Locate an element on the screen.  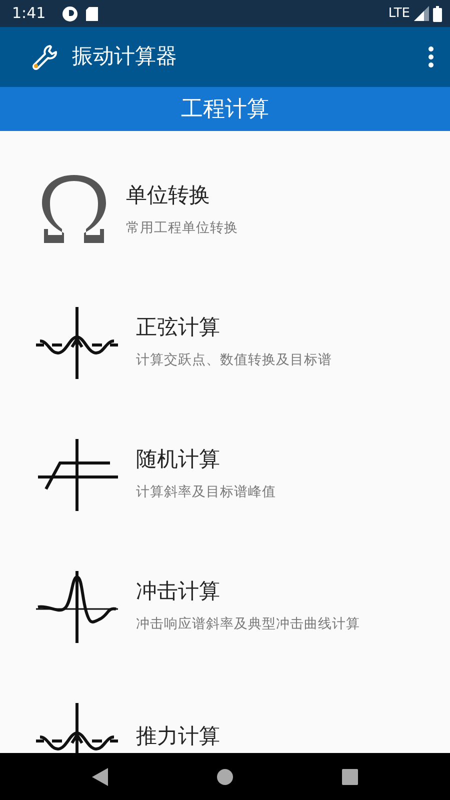
status-time: 1:41 is located at coordinates (29, 13).